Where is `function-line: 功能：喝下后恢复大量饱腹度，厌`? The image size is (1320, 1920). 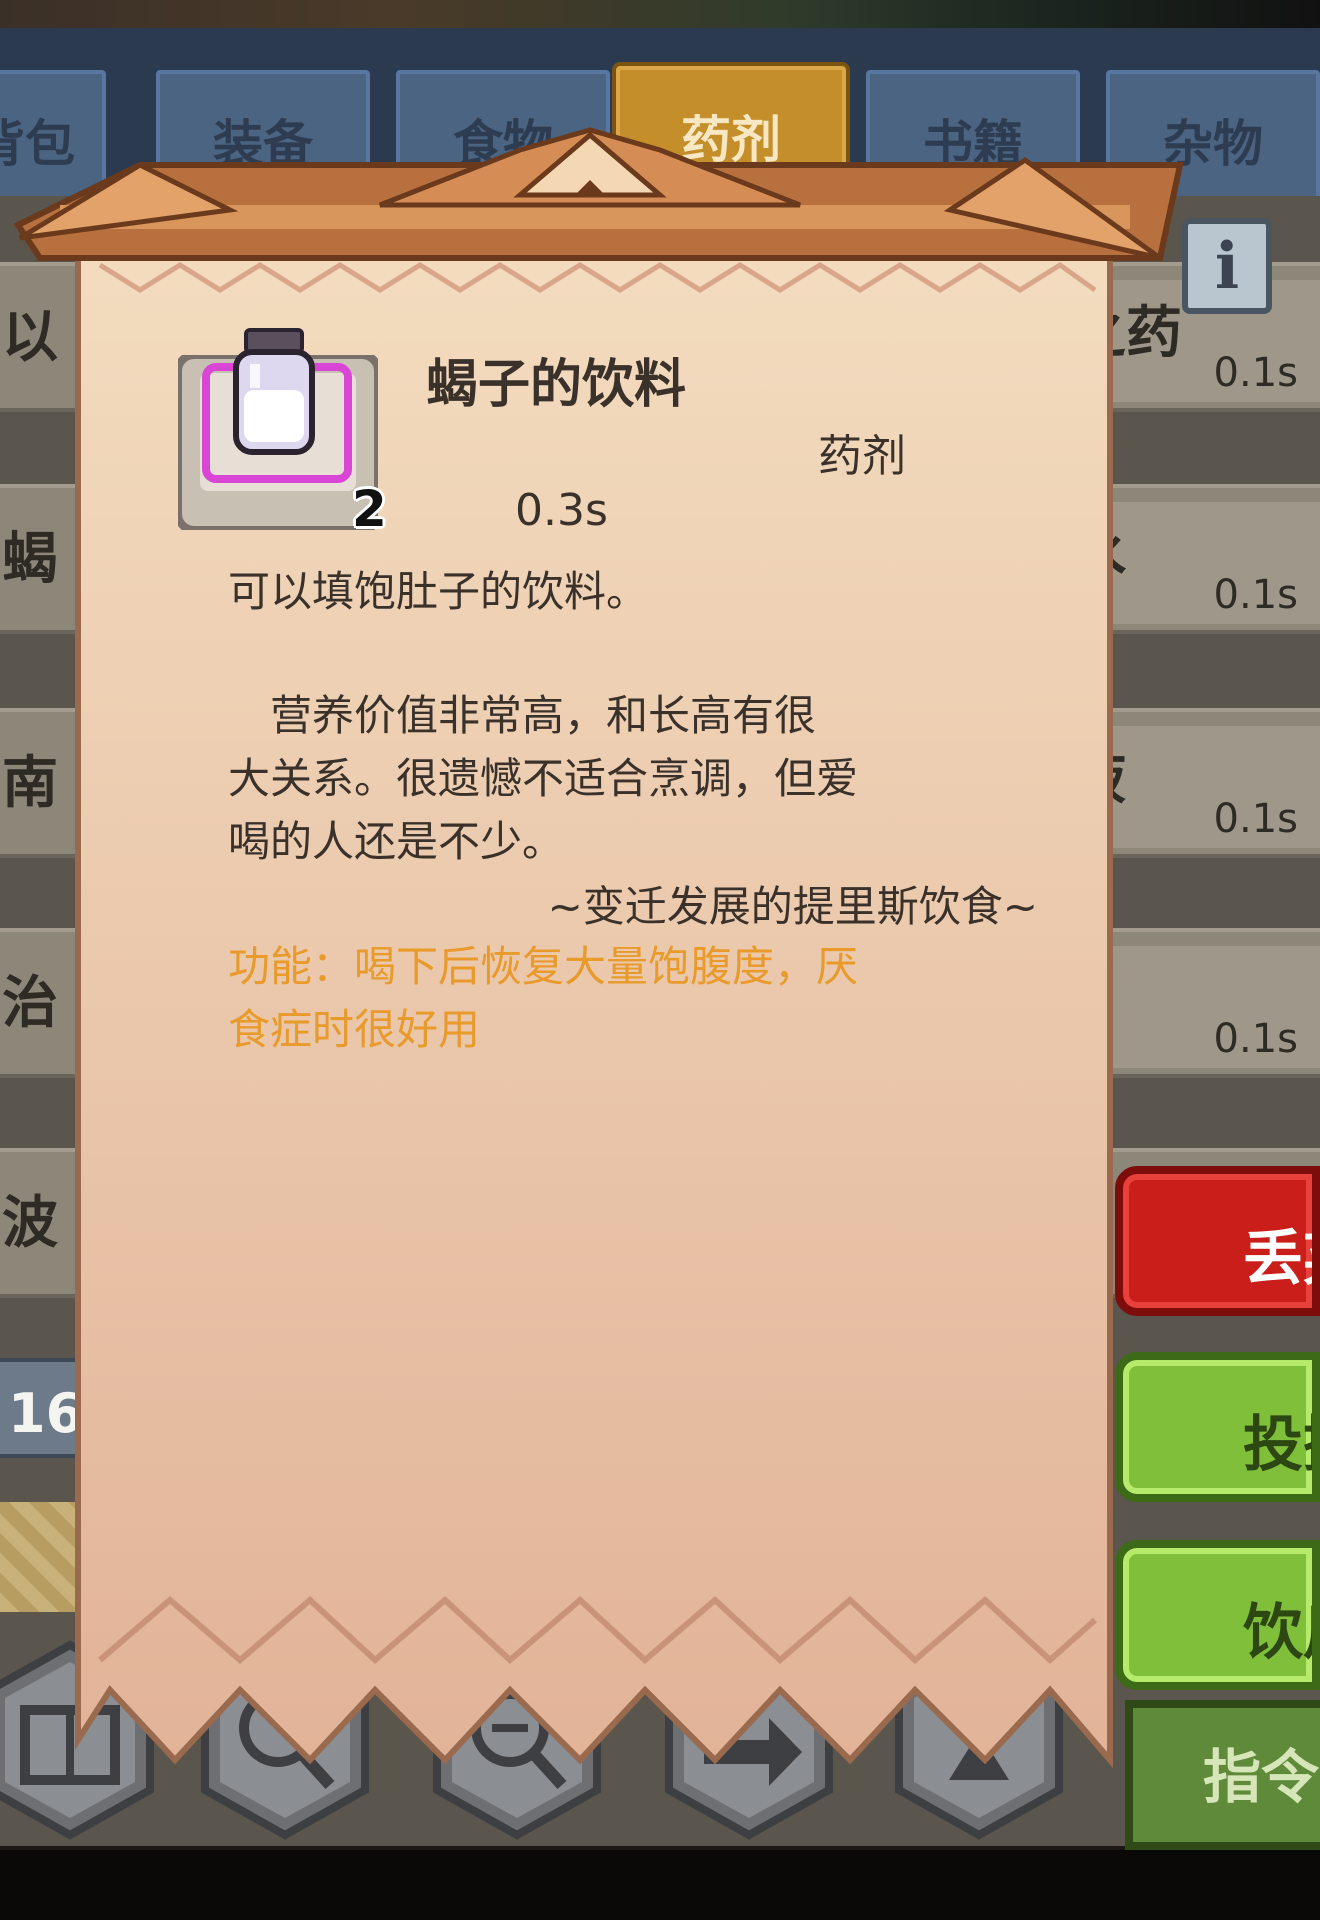 function-line: 功能：喝下后恢复大量饱腹度，厌 is located at coordinates (543, 966).